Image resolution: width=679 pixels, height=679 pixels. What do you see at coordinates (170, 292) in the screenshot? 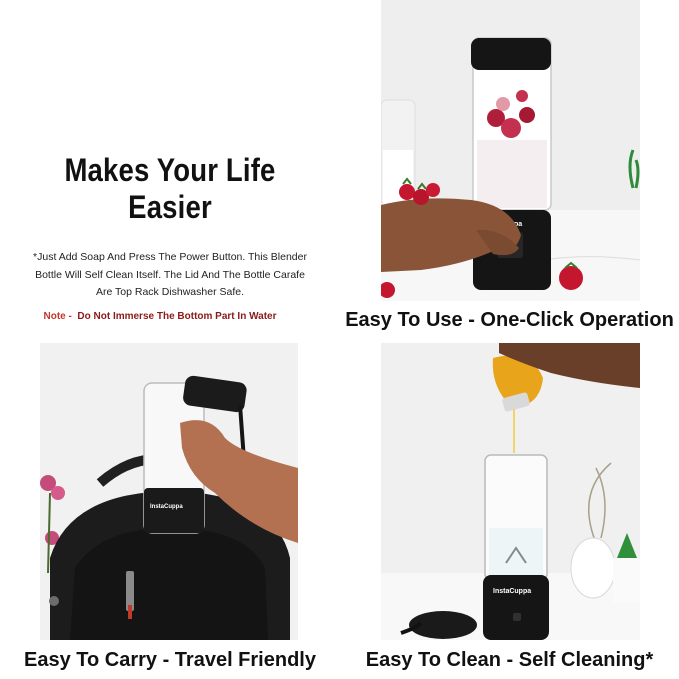
I see `description-line: Are Top Rack Dishwasher Safe.` at bounding box center [170, 292].